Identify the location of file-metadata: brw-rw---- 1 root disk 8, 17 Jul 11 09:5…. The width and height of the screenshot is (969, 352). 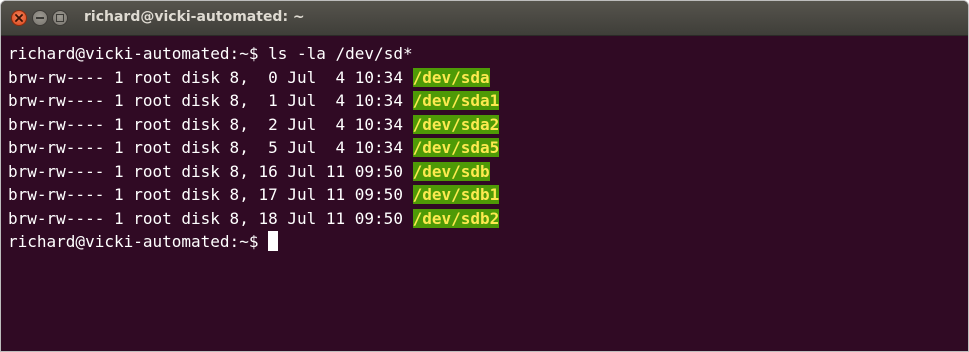
(210, 194).